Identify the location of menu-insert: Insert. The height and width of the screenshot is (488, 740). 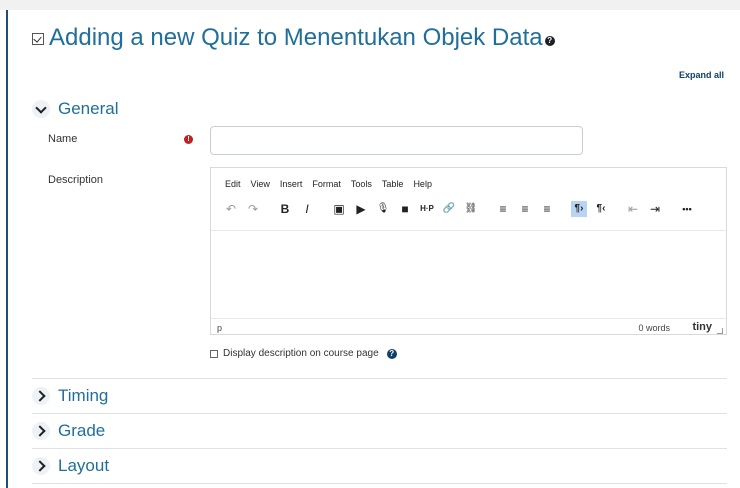
(291, 184).